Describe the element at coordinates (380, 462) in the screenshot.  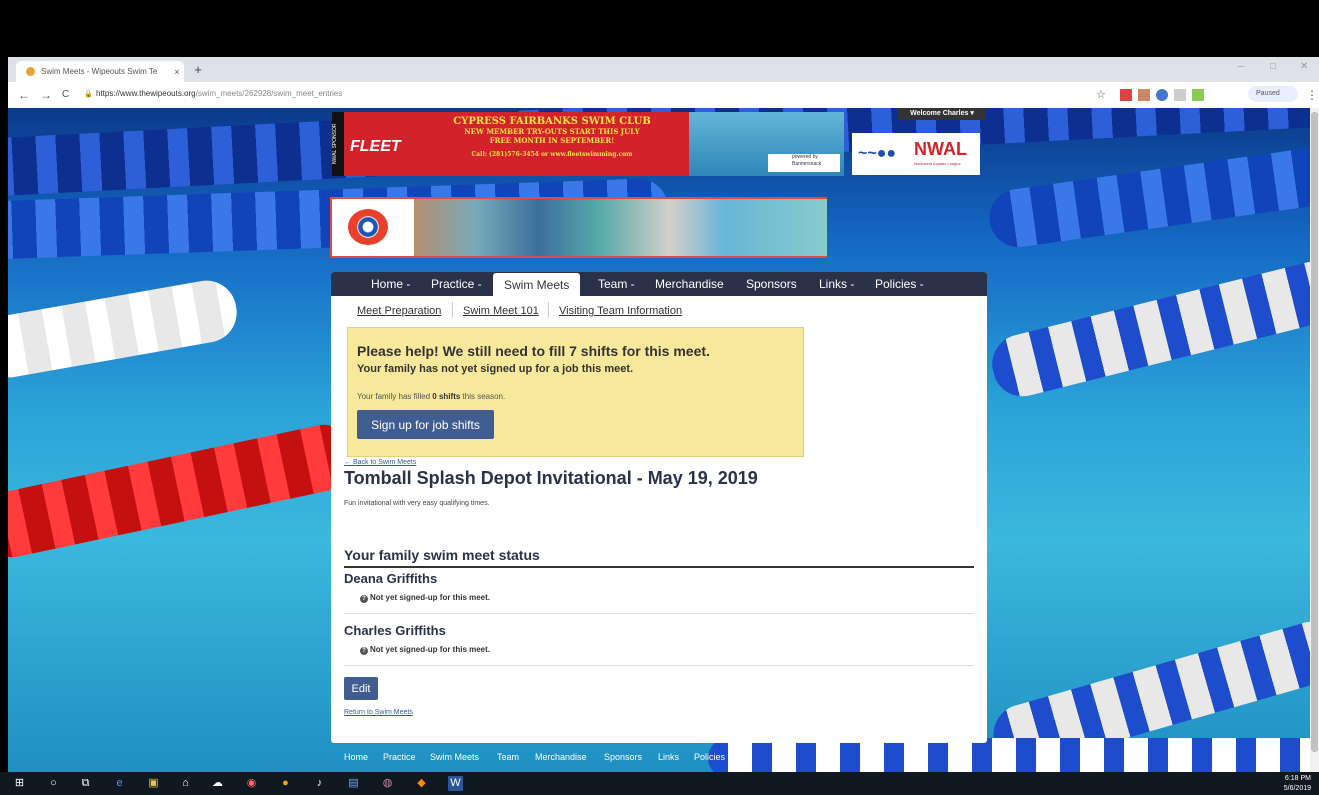
I see `back-to-swim-meets-link: ← Back to Swim Meets` at that location.